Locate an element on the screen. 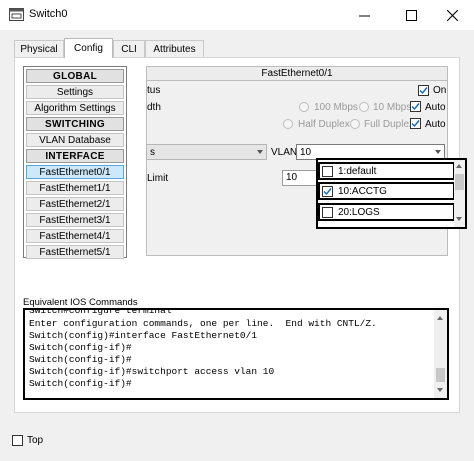 The height and width of the screenshot is (461, 474). tab-label: Config is located at coordinates (88, 48).